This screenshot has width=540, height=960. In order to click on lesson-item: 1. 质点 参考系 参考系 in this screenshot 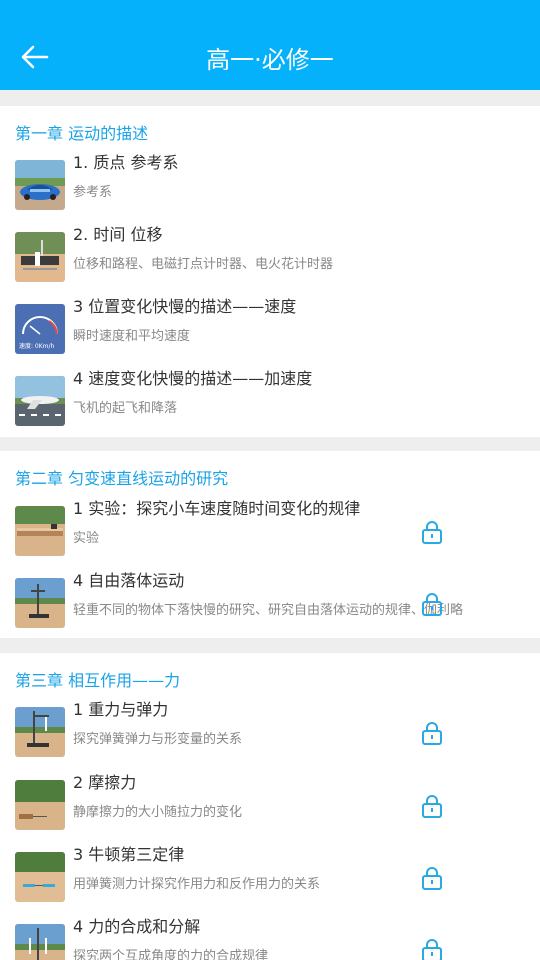, I will do `click(270, 192)`.